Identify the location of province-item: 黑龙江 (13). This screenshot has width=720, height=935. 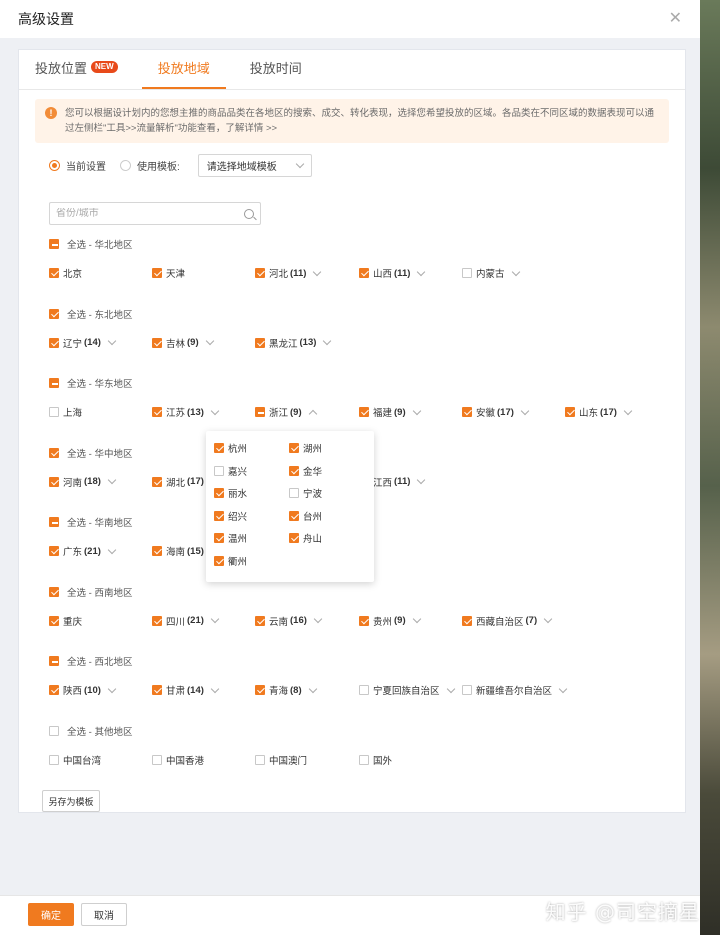
(293, 343).